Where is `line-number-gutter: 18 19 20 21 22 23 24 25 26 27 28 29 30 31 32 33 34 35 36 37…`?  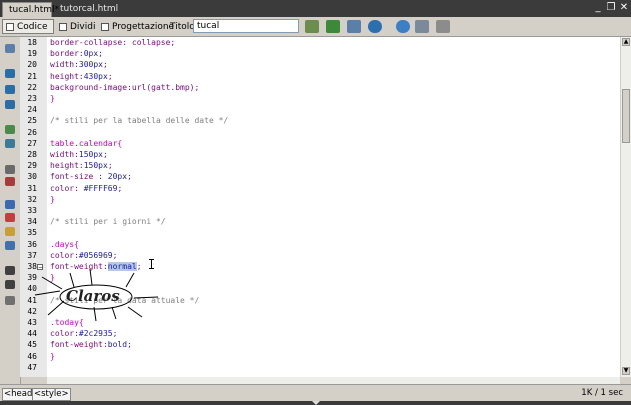 line-number-gutter: 18 19 20 21 22 23 24 25 26 27 28 29 30 31 32 33 34 35 36 37… is located at coordinates (33, 207).